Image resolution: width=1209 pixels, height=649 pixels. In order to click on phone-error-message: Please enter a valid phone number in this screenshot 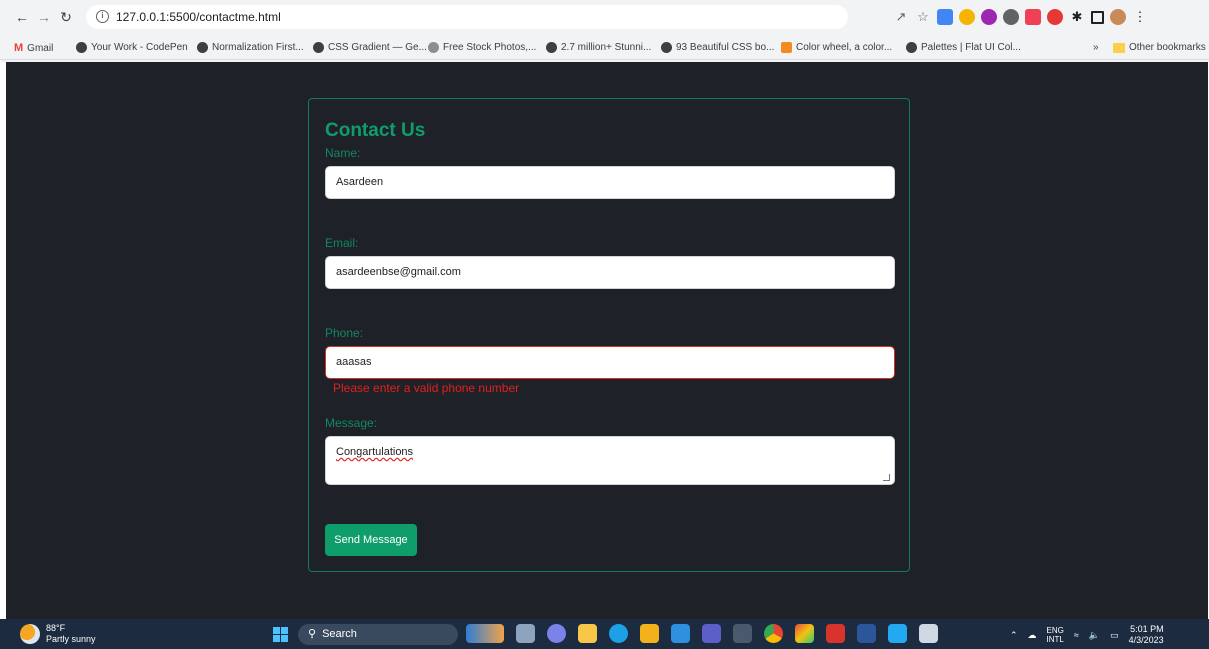, I will do `click(426, 388)`.